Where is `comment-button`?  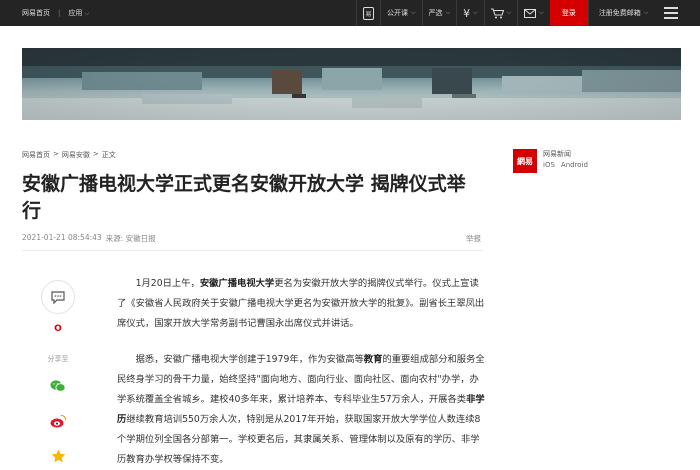 comment-button is located at coordinates (58, 297).